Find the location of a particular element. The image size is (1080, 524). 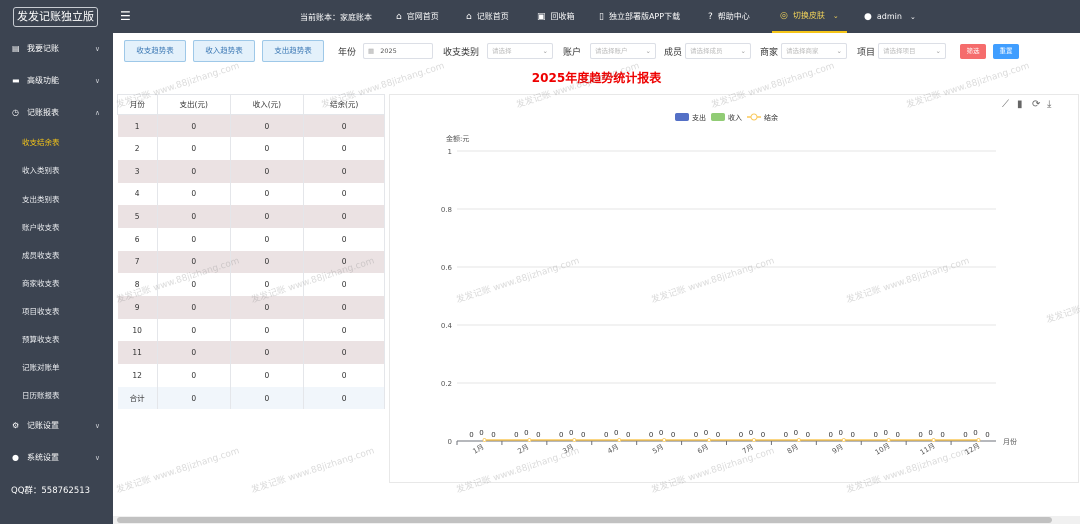

table-cell: 6 is located at coordinates (137, 239).